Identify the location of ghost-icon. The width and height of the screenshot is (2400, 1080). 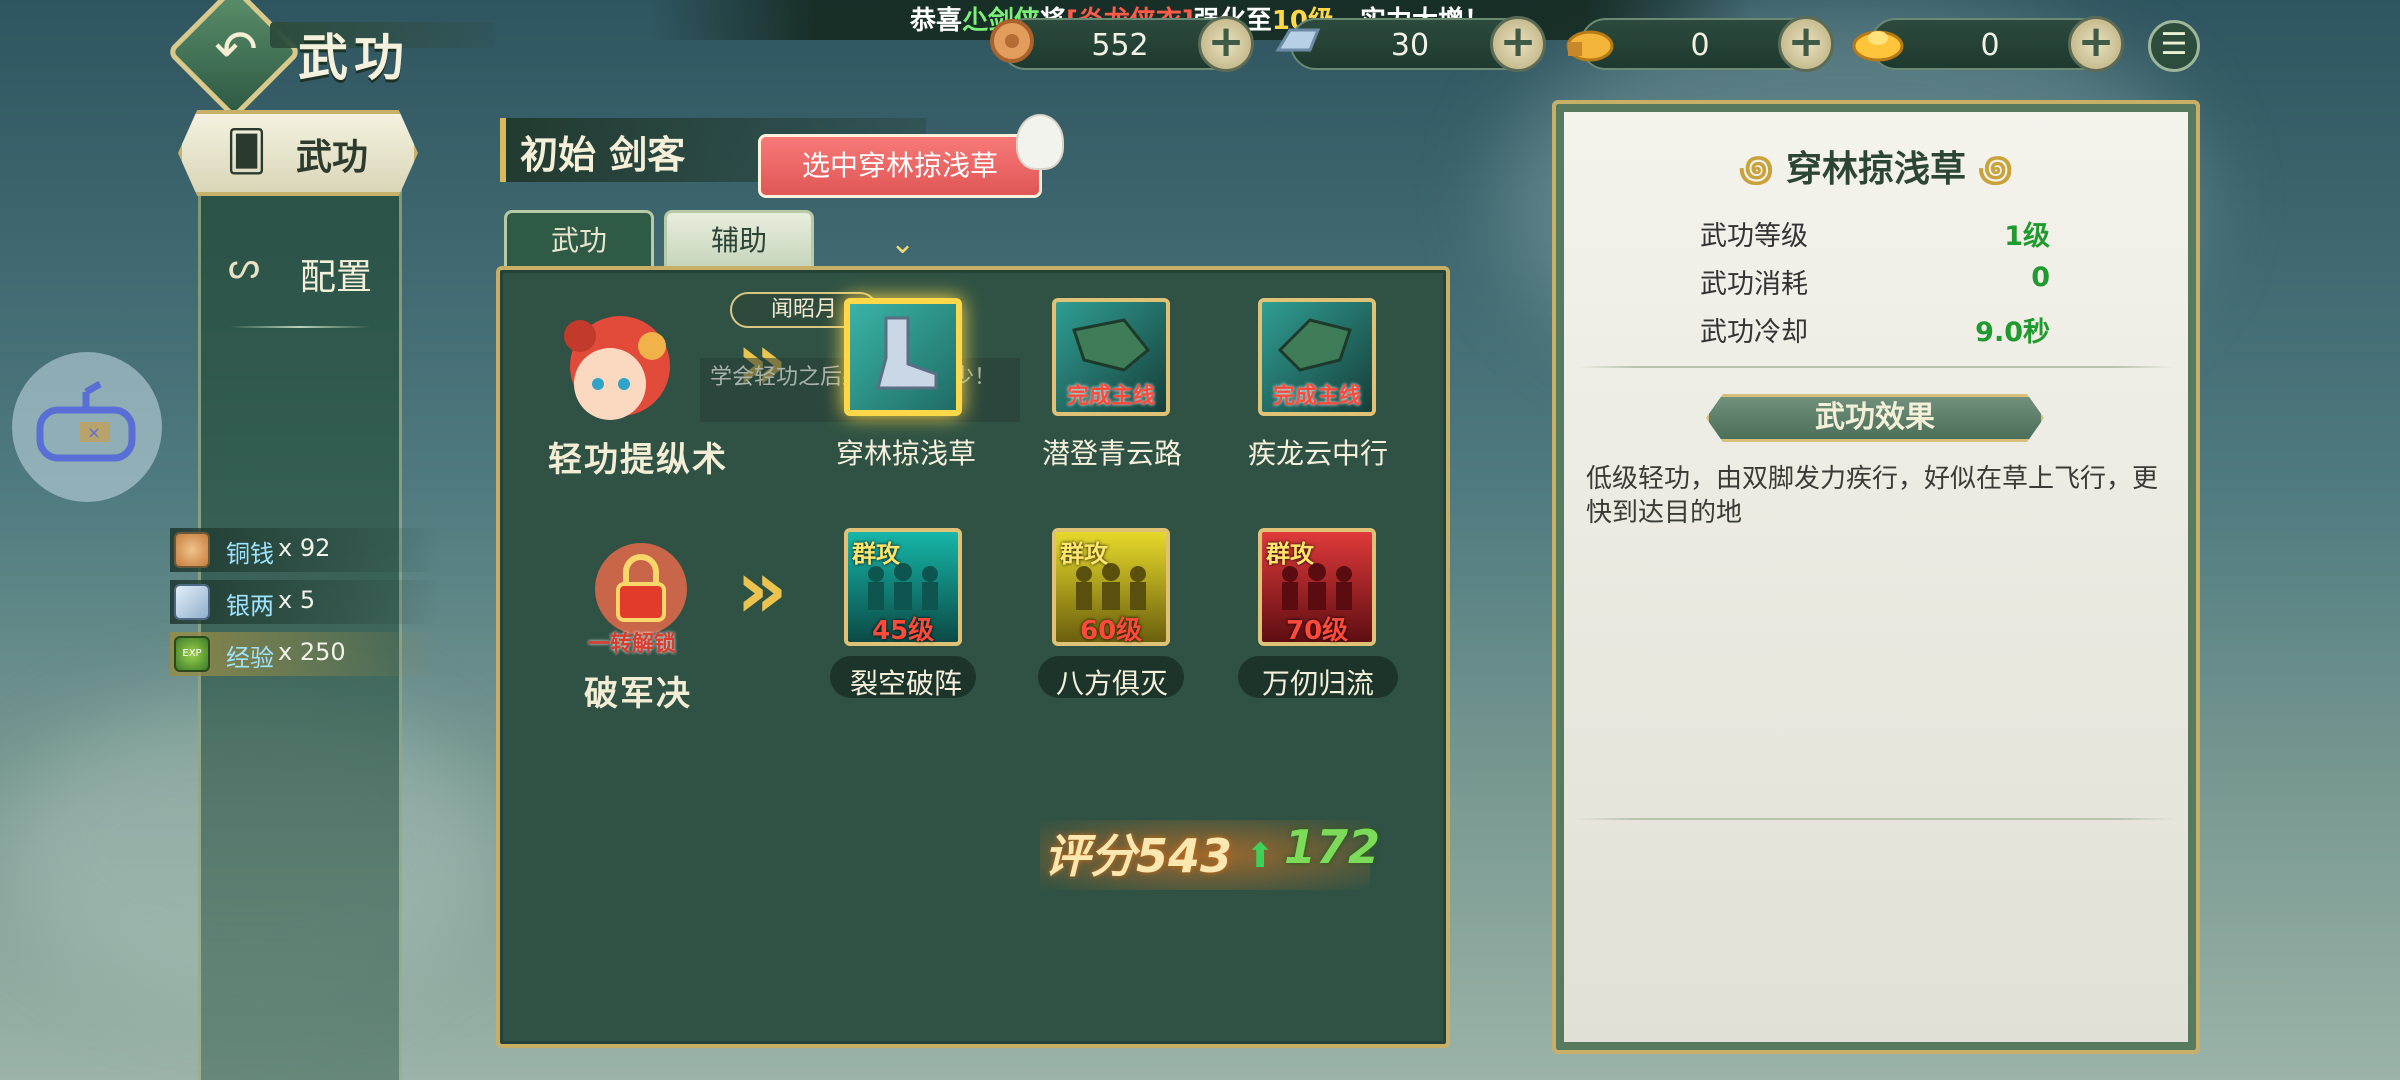
(1040, 142).